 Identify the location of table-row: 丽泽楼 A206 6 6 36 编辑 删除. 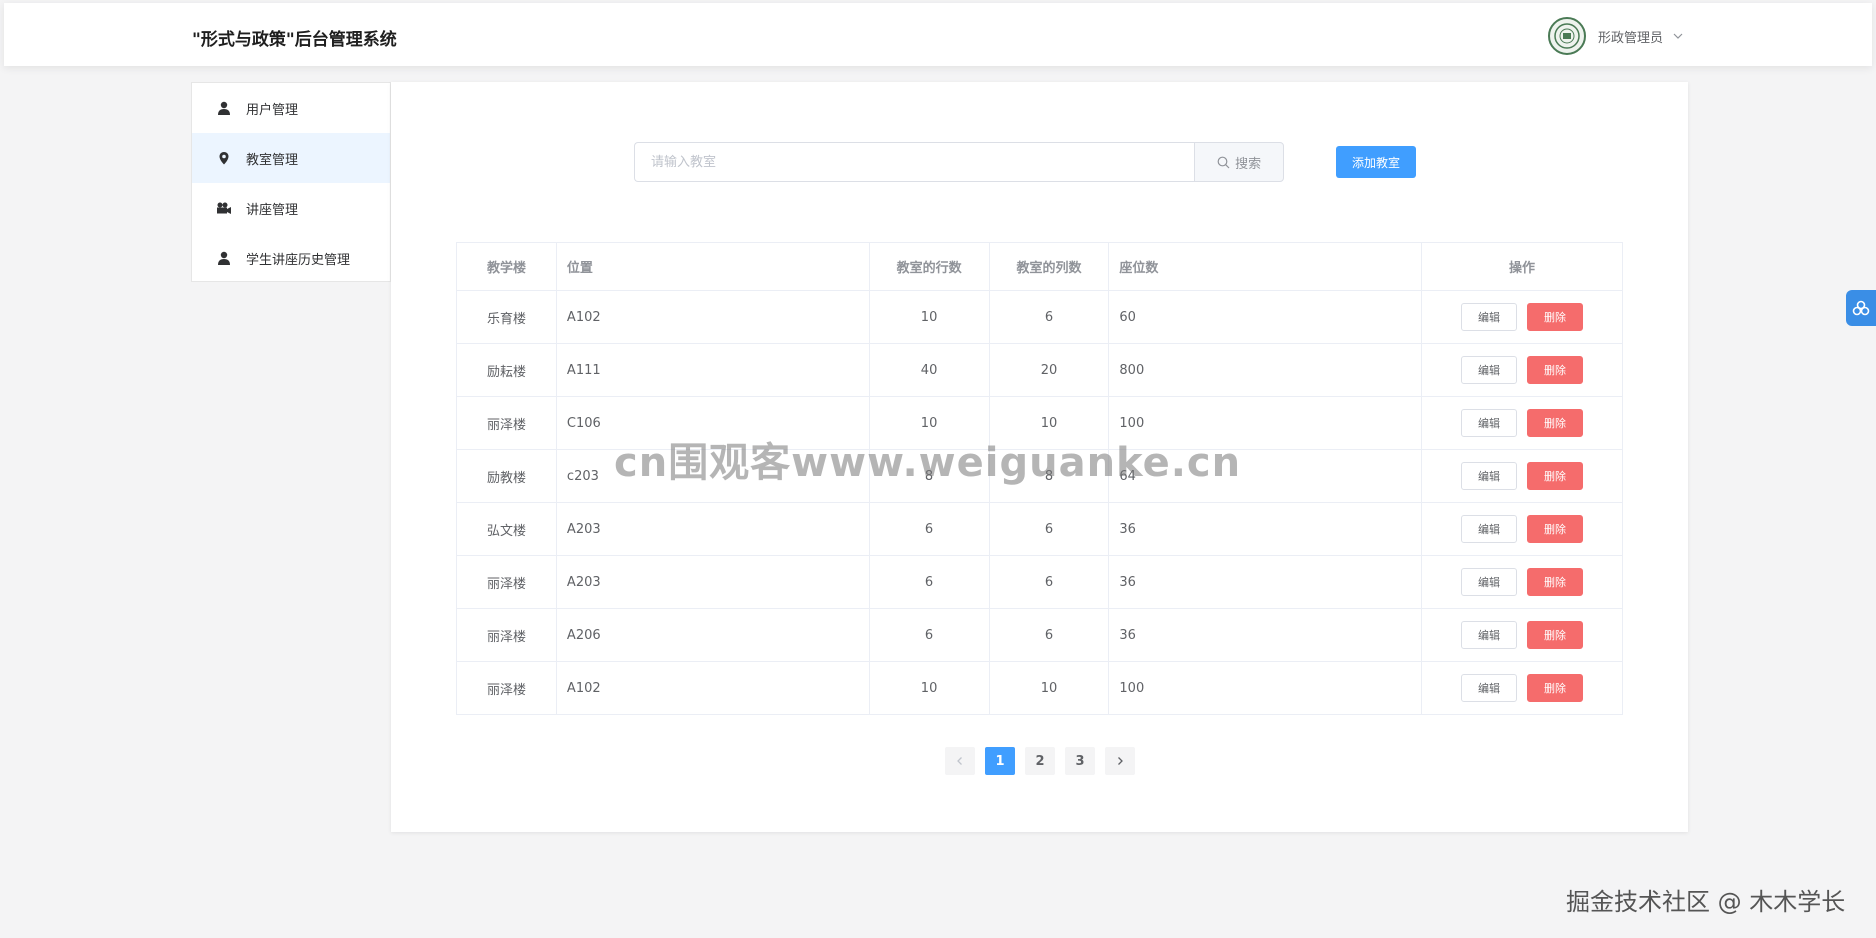
(1039, 635).